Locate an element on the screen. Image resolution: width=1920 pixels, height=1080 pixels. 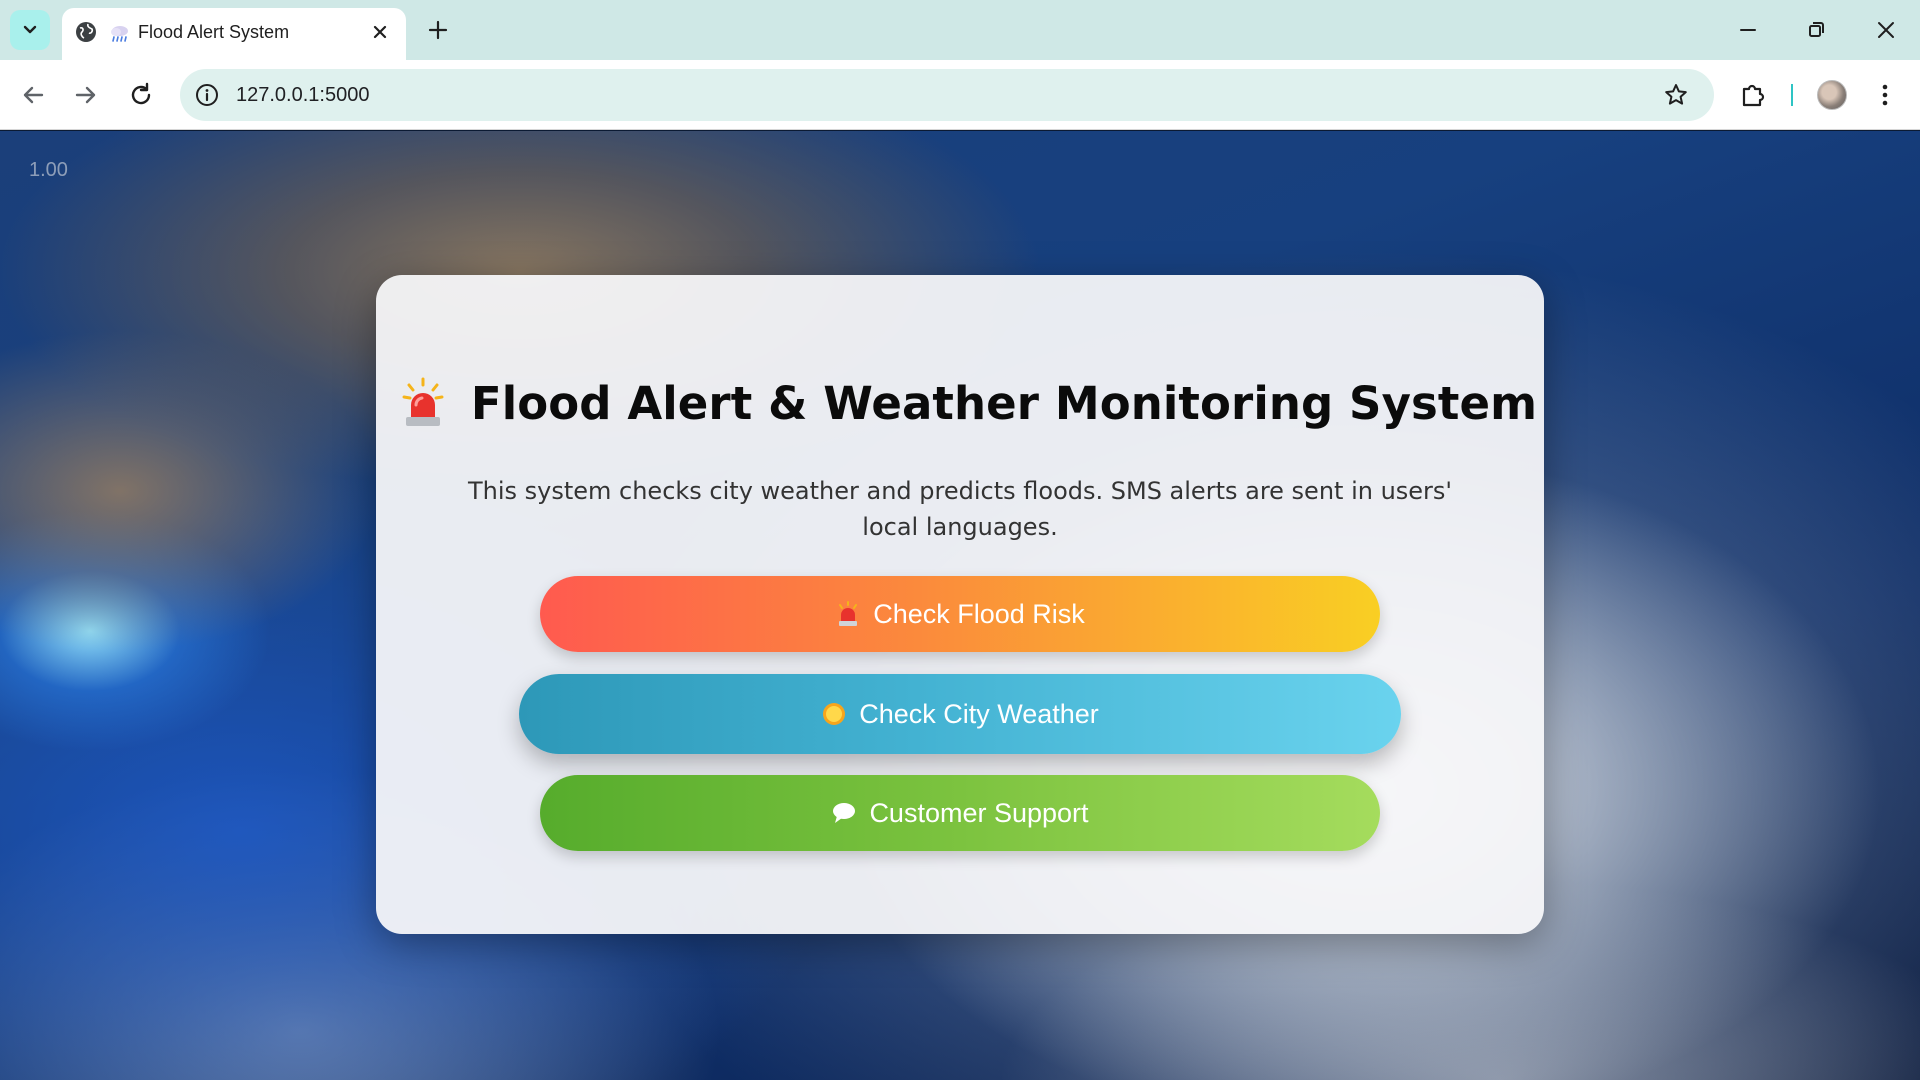
toolbar-separator is located at coordinates (1792, 95).